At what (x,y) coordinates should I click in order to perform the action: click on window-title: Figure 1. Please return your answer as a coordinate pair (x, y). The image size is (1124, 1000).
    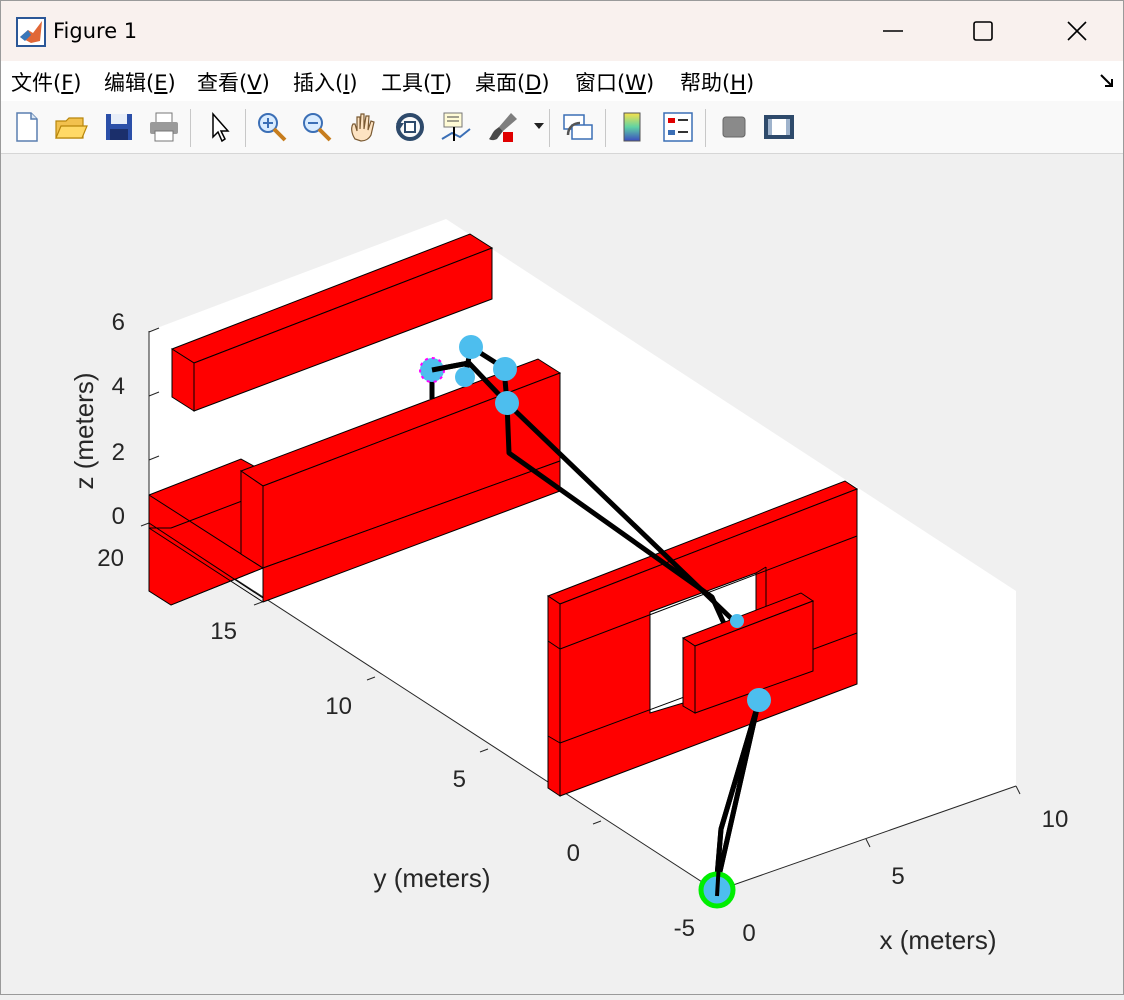
    Looking at the image, I should click on (95, 31).